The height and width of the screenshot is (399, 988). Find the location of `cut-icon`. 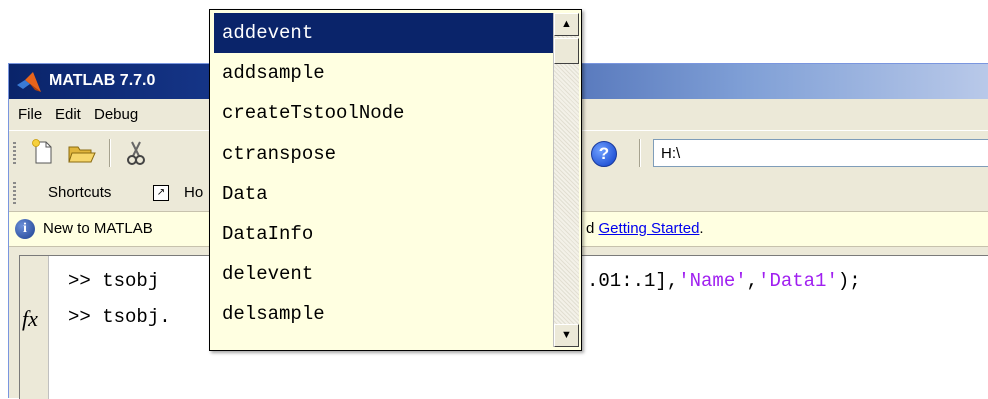

cut-icon is located at coordinates (136, 153).